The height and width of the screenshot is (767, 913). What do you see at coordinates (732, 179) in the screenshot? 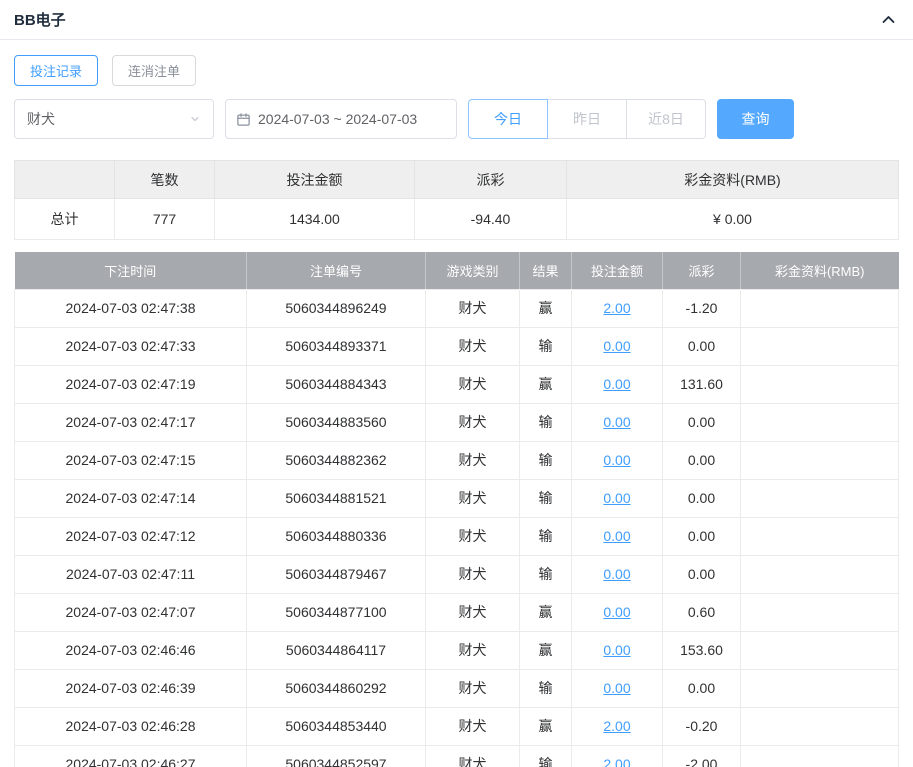
I see `summary-header-bonus: 彩金资料(RMB)` at bounding box center [732, 179].